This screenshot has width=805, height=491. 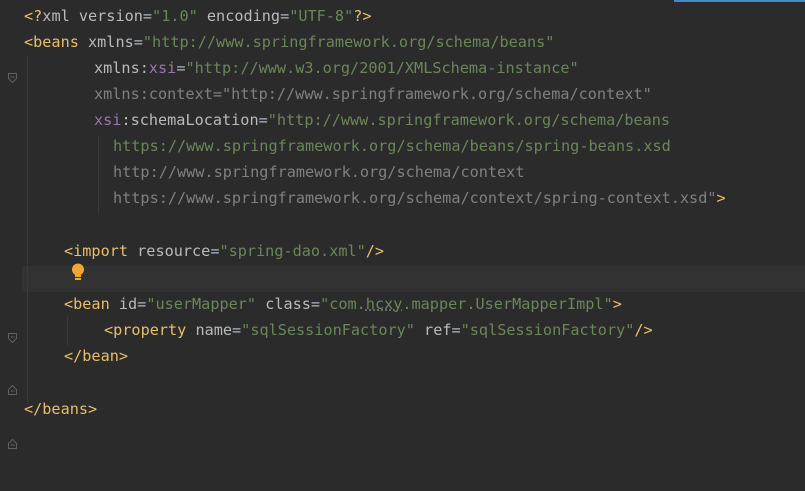 I want to click on token: "userMapper", so click(x=201, y=304).